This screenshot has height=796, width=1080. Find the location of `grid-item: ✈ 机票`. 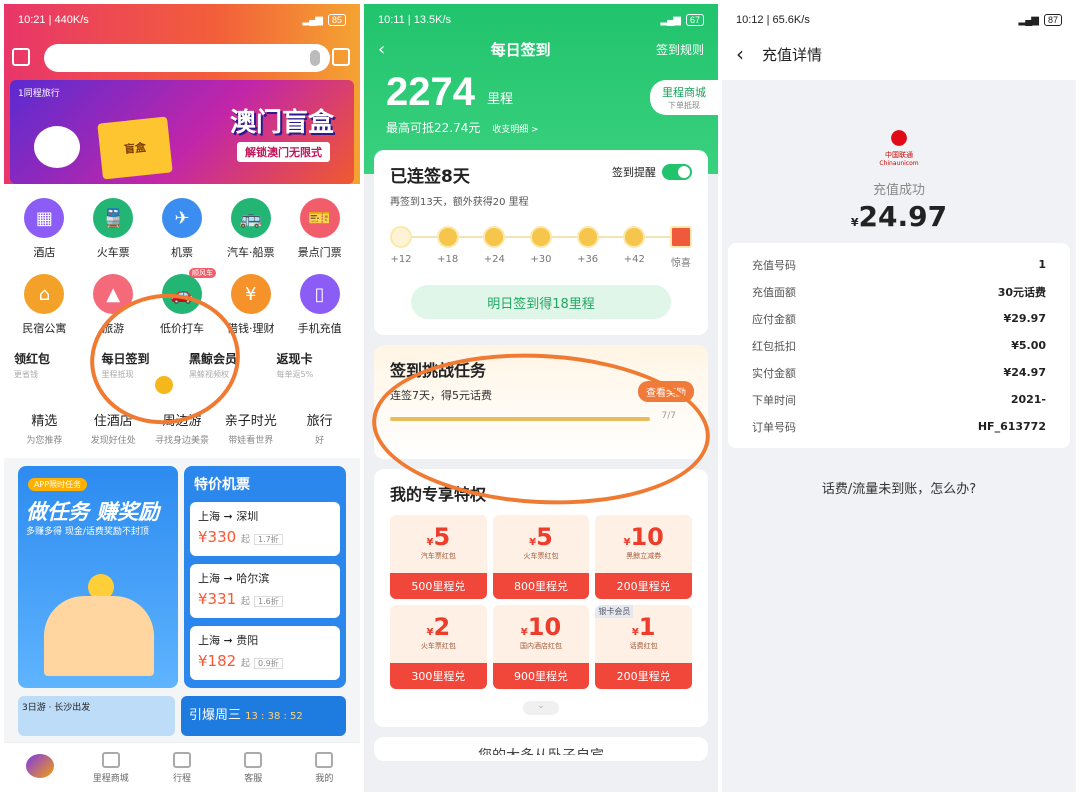

grid-item: ✈ 机票 is located at coordinates (182, 229).